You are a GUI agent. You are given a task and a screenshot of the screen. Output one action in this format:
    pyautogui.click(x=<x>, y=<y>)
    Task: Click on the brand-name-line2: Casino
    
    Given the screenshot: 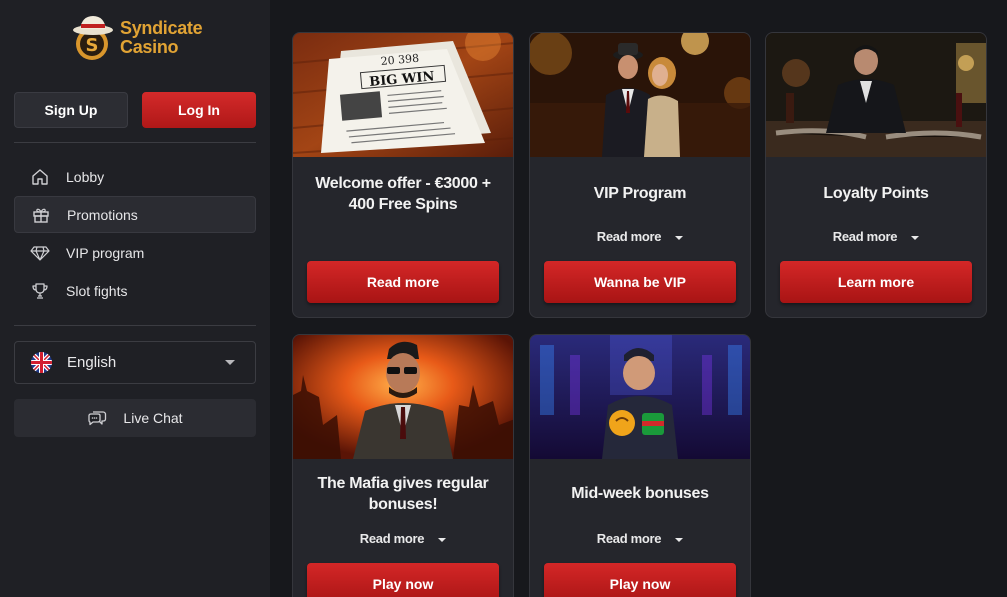 What is the action you would take?
    pyautogui.click(x=149, y=47)
    